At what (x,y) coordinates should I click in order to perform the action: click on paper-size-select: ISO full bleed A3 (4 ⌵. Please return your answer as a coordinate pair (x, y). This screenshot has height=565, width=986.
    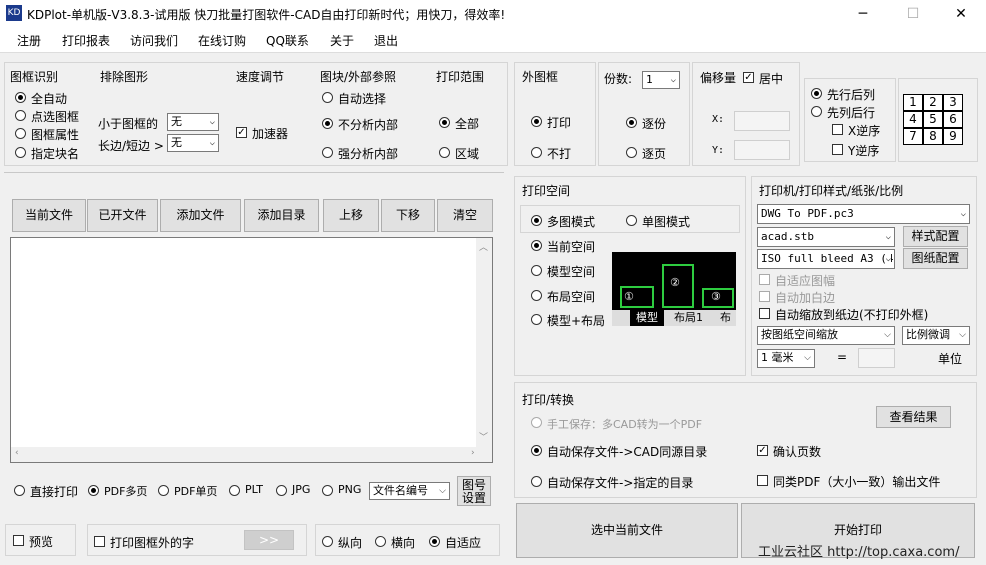
    Looking at the image, I should click on (826, 259).